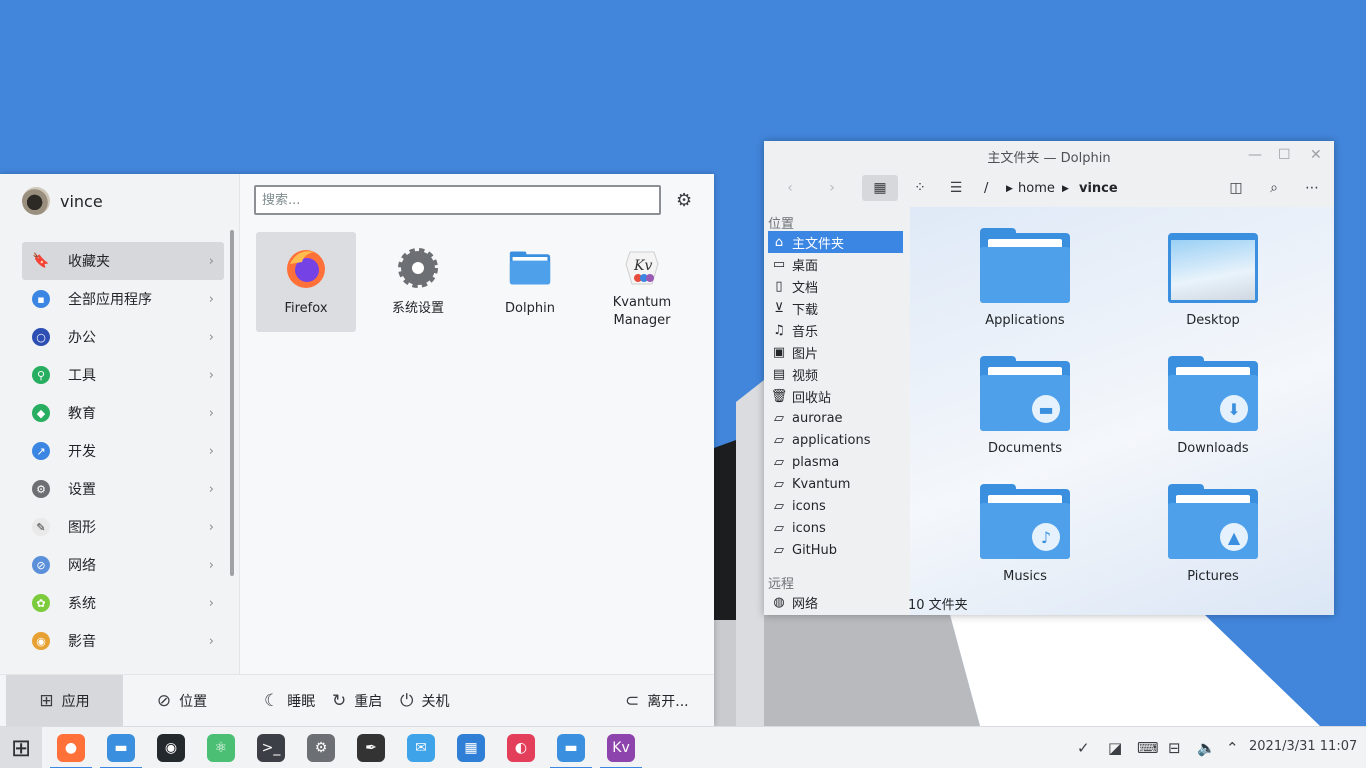  I want to click on taskbar-item: ⚛, so click(221, 747).